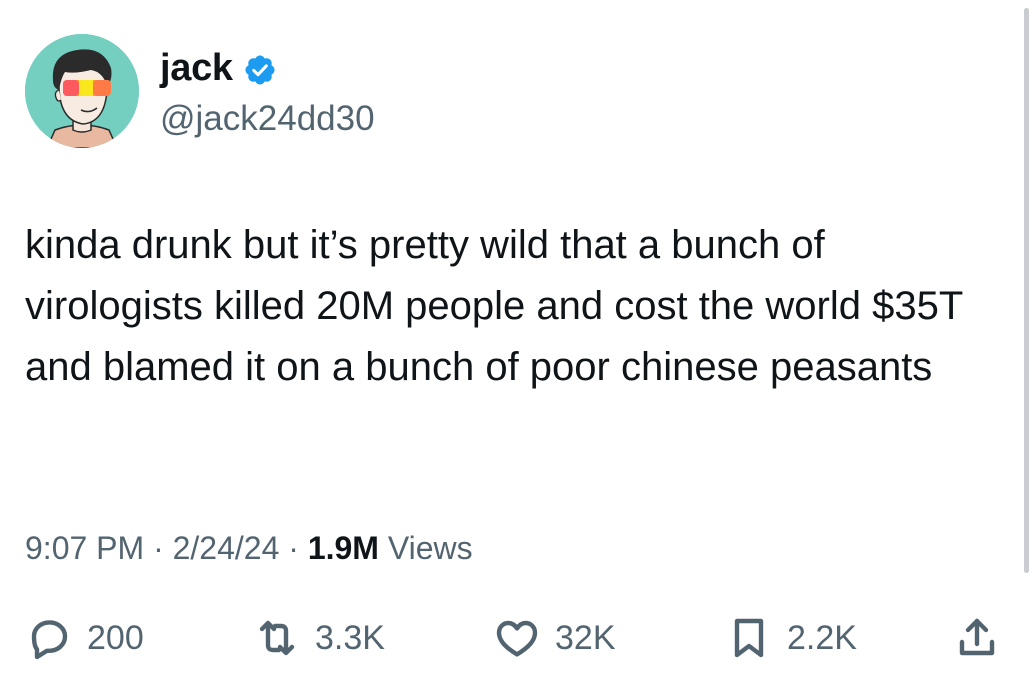  Describe the element at coordinates (84, 548) in the screenshot. I see `tweet-time: 9:07 PM` at that location.